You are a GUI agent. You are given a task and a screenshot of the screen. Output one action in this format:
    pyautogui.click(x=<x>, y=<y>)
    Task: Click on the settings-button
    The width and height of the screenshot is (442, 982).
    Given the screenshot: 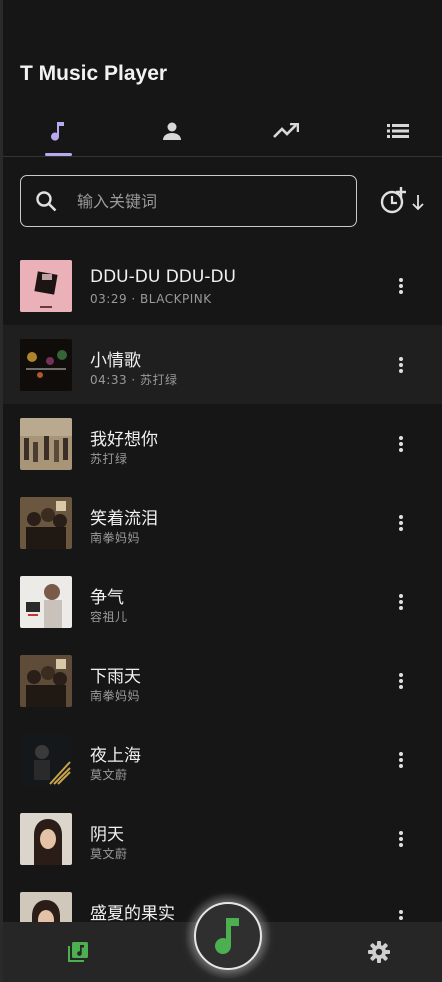 What is the action you would take?
    pyautogui.click(x=379, y=952)
    